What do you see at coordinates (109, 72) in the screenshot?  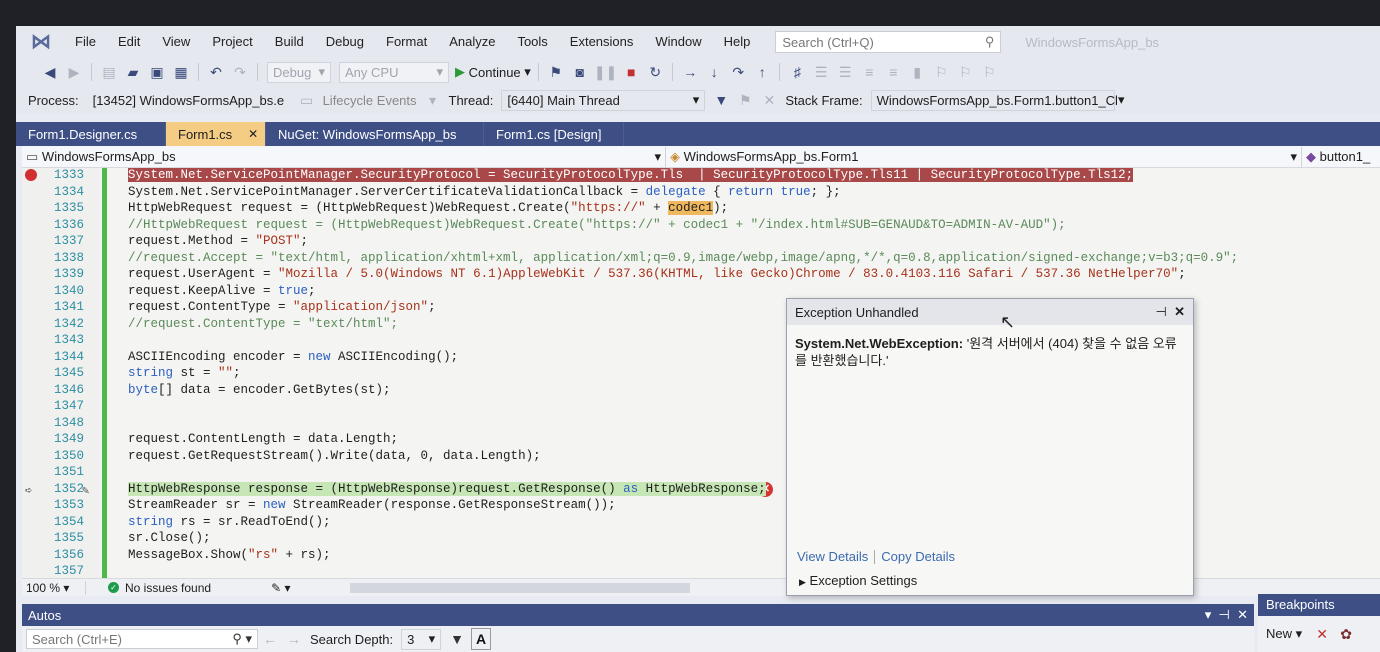 I see `new-project-icon: ▤` at bounding box center [109, 72].